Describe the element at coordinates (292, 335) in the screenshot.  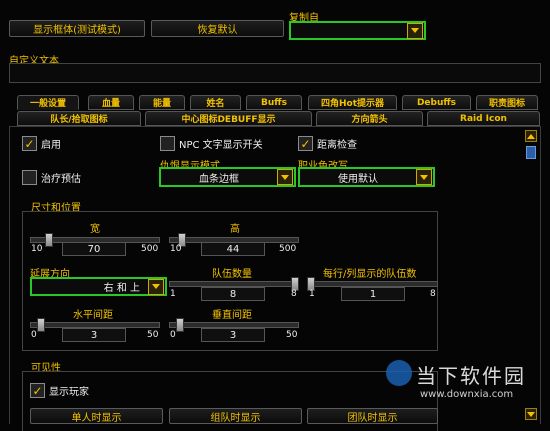
I see `v-spacing-max: 50` at that location.